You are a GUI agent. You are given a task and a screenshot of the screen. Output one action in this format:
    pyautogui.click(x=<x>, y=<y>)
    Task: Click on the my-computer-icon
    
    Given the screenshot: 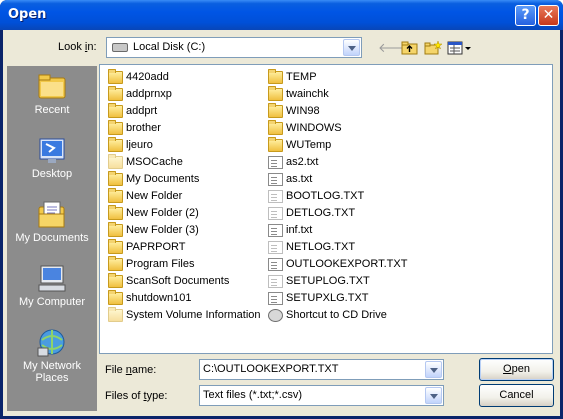 What is the action you would take?
    pyautogui.click(x=52, y=279)
    